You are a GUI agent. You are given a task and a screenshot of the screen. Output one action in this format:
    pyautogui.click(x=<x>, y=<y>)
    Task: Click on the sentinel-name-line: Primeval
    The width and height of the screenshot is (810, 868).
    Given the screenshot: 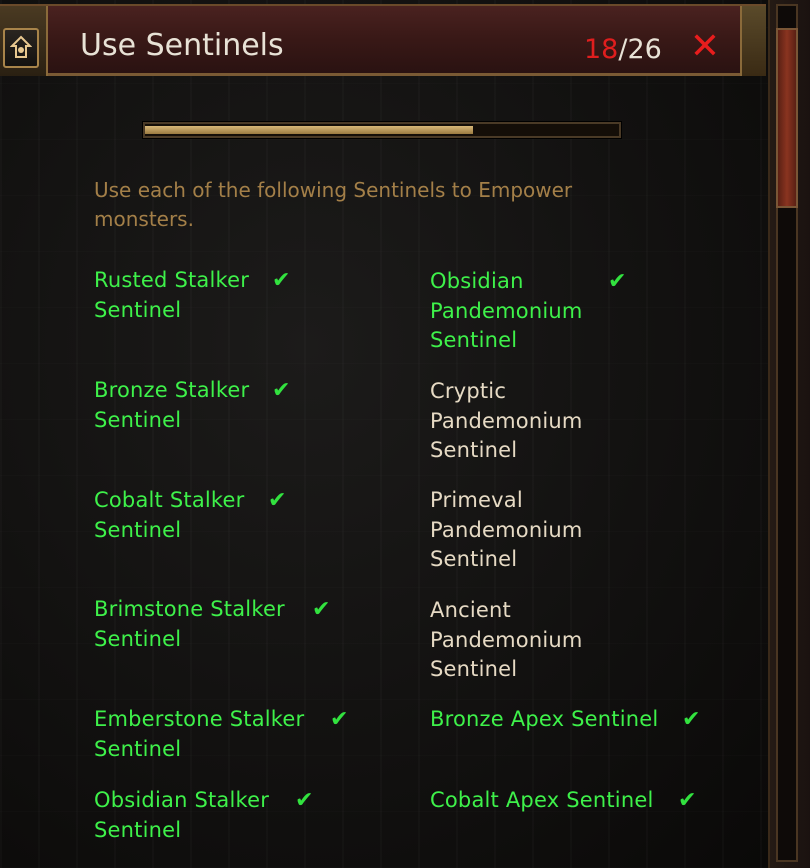 What is the action you would take?
    pyautogui.click(x=476, y=500)
    